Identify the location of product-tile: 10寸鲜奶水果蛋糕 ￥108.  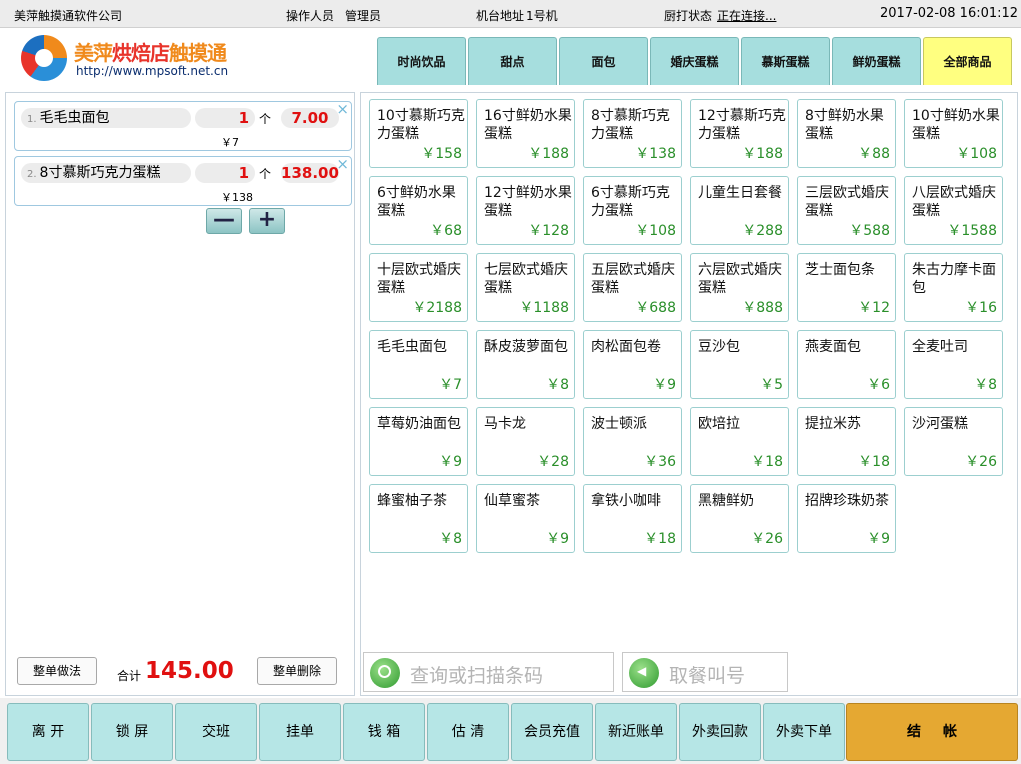
(953, 133).